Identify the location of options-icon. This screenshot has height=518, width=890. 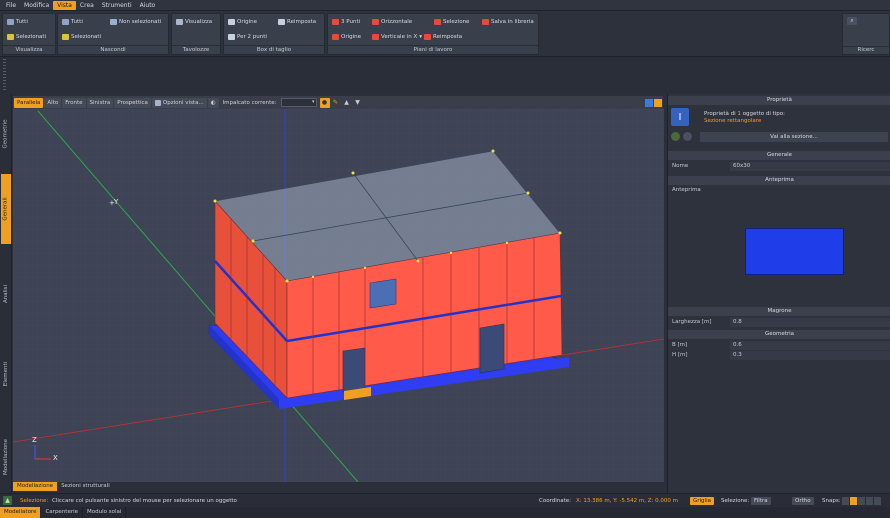
(157, 102).